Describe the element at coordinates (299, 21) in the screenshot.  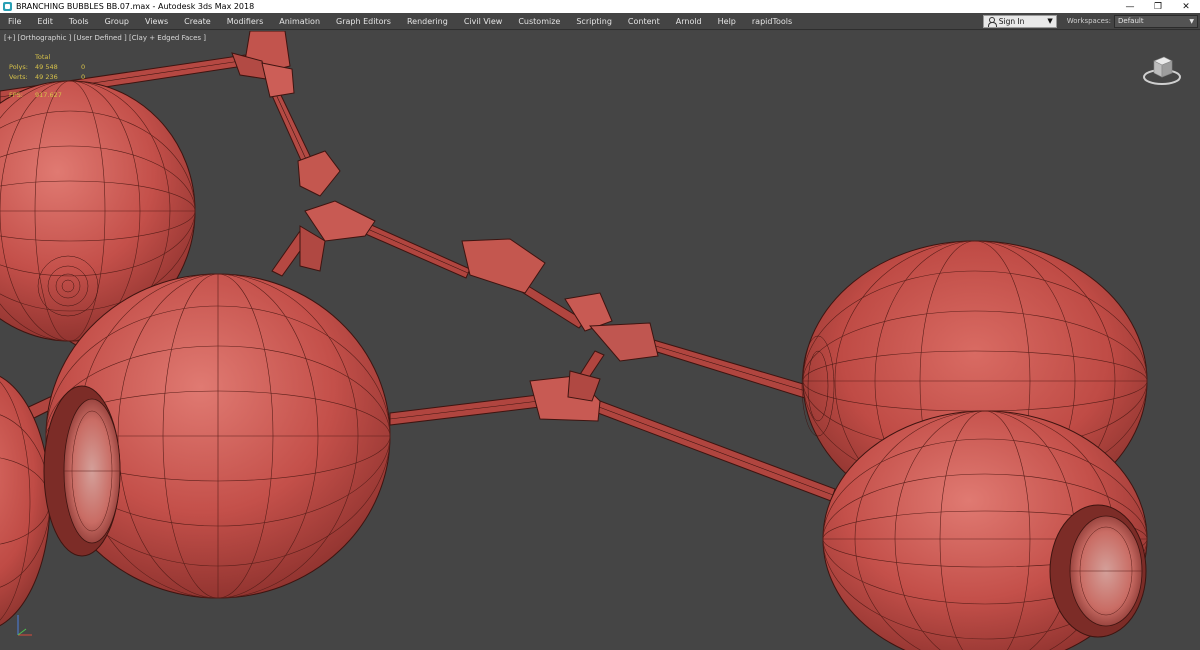
I see `menu-item-animation: Animation` at that location.